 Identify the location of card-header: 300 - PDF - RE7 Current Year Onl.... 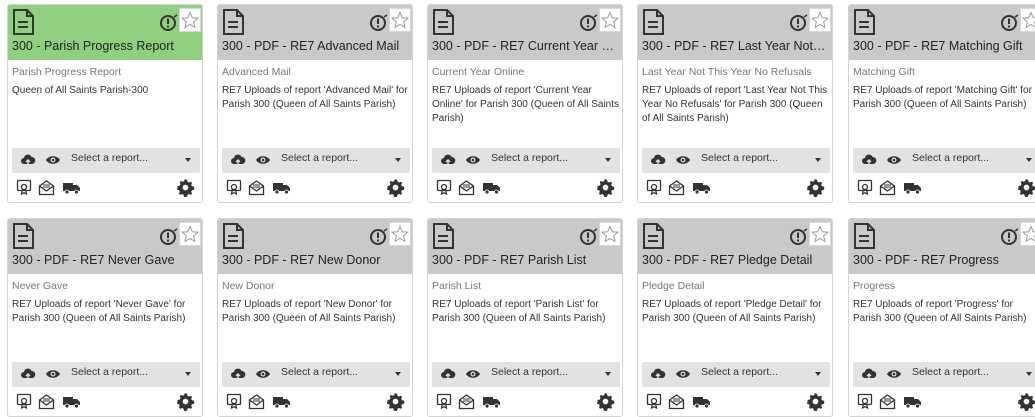
(525, 32).